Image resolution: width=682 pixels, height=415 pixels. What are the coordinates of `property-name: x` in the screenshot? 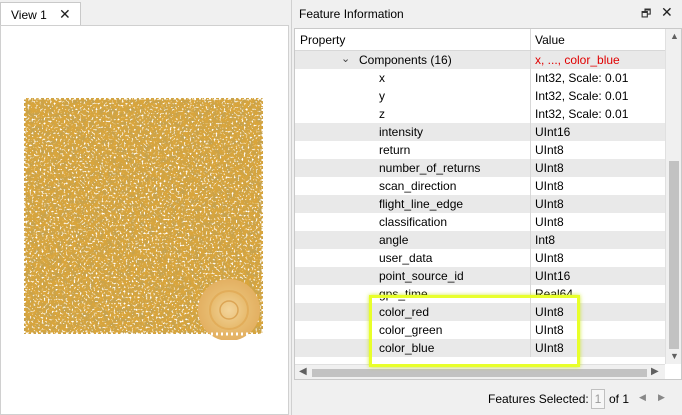 It's located at (382, 78).